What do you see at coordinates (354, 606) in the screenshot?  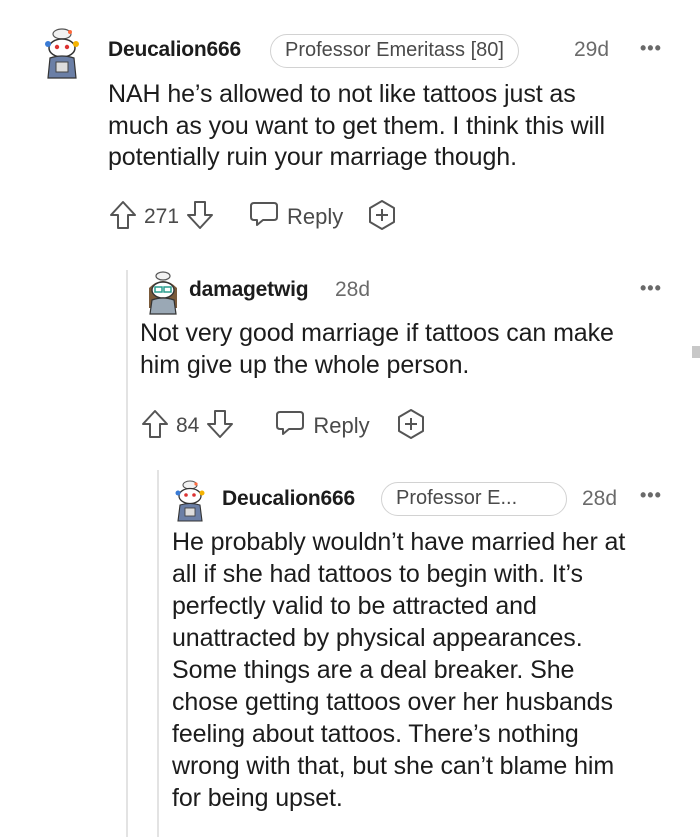 I see `comment-line: perfectly valid to be attracted and` at bounding box center [354, 606].